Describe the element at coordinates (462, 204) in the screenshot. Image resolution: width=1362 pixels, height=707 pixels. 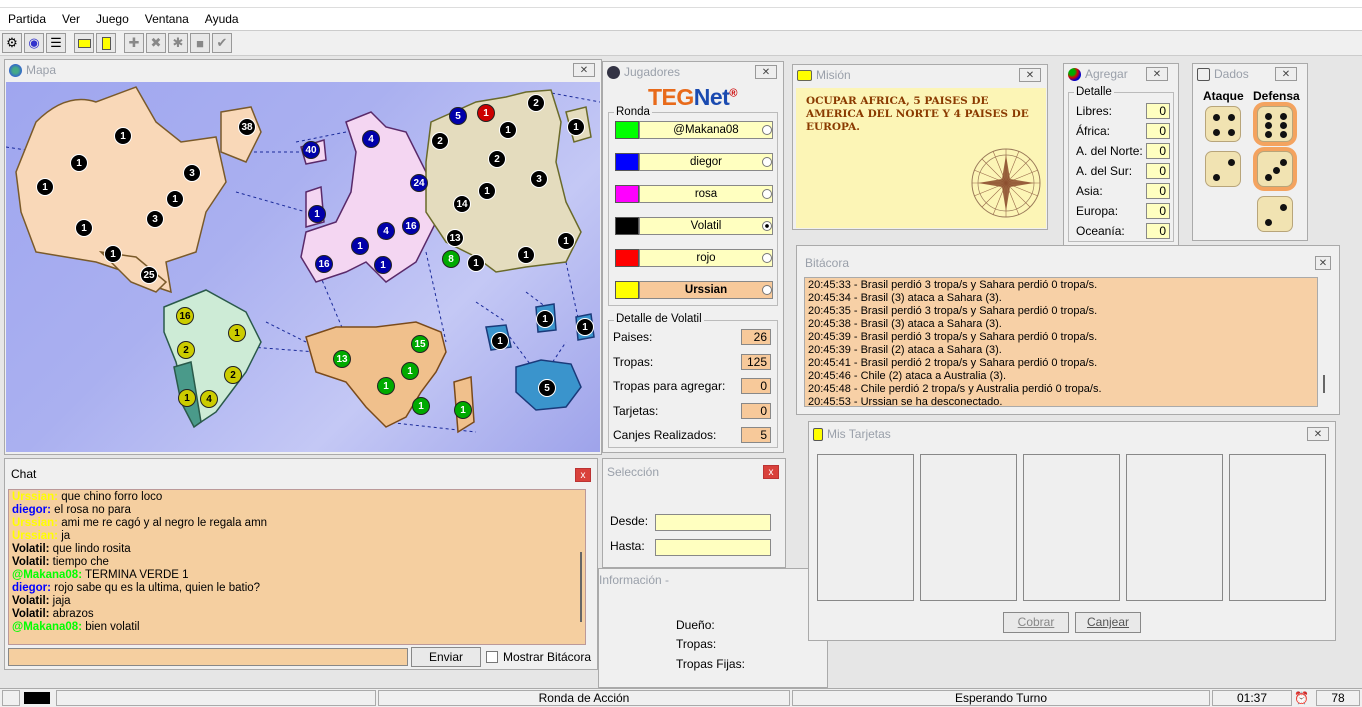
I see `army-marker: 14` at that location.